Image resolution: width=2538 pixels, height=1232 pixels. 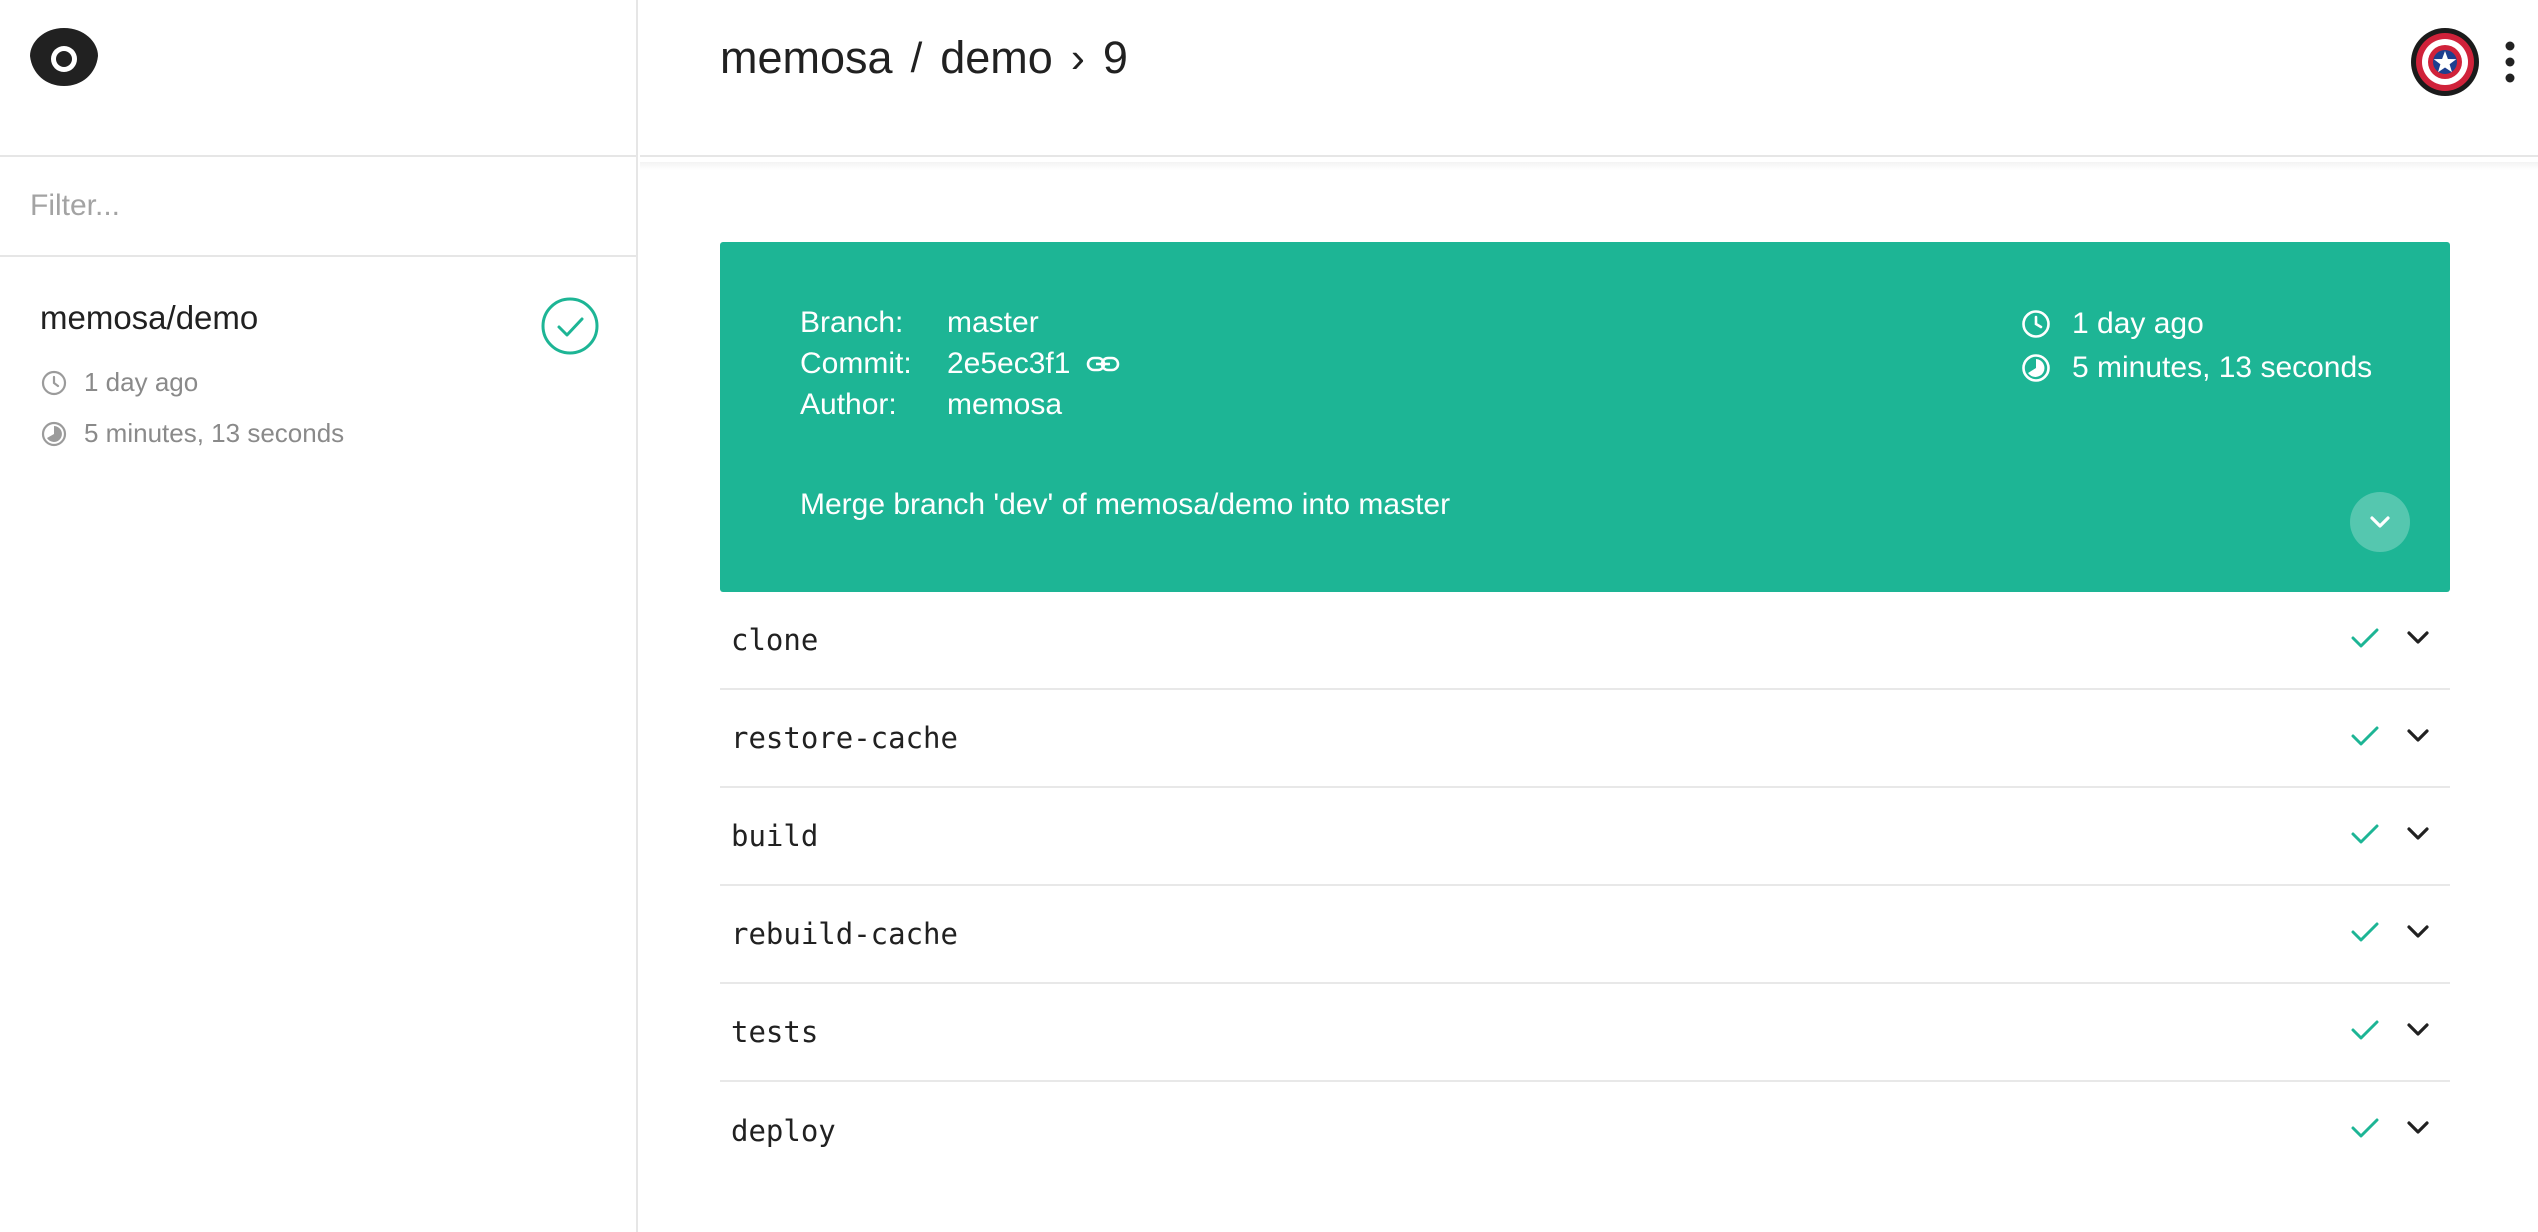 I want to click on author-value: memosa, so click(x=1005, y=404).